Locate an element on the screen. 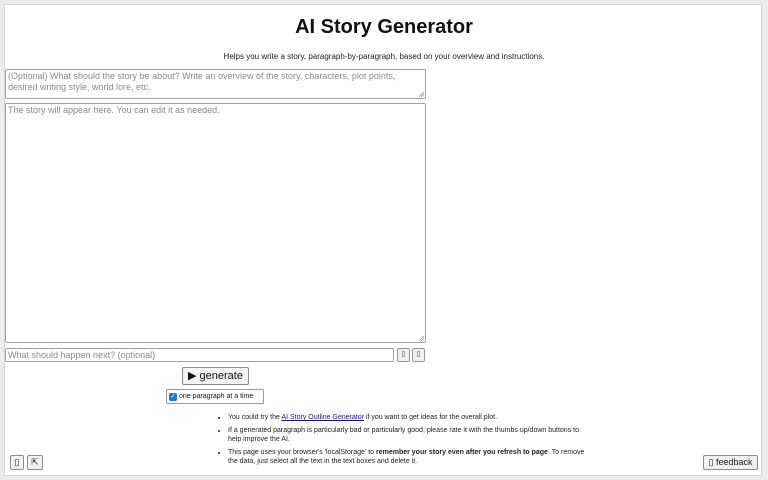 This screenshot has height=480, width=768. thumbs-down-button: ▯ is located at coordinates (418, 355).